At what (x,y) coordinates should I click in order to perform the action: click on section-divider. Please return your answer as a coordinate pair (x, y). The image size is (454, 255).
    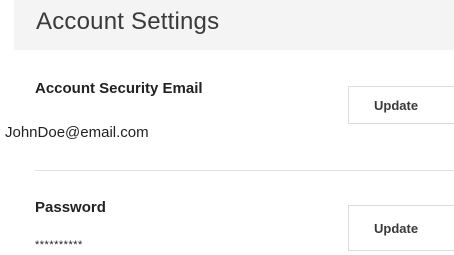
    Looking at the image, I should click on (244, 170).